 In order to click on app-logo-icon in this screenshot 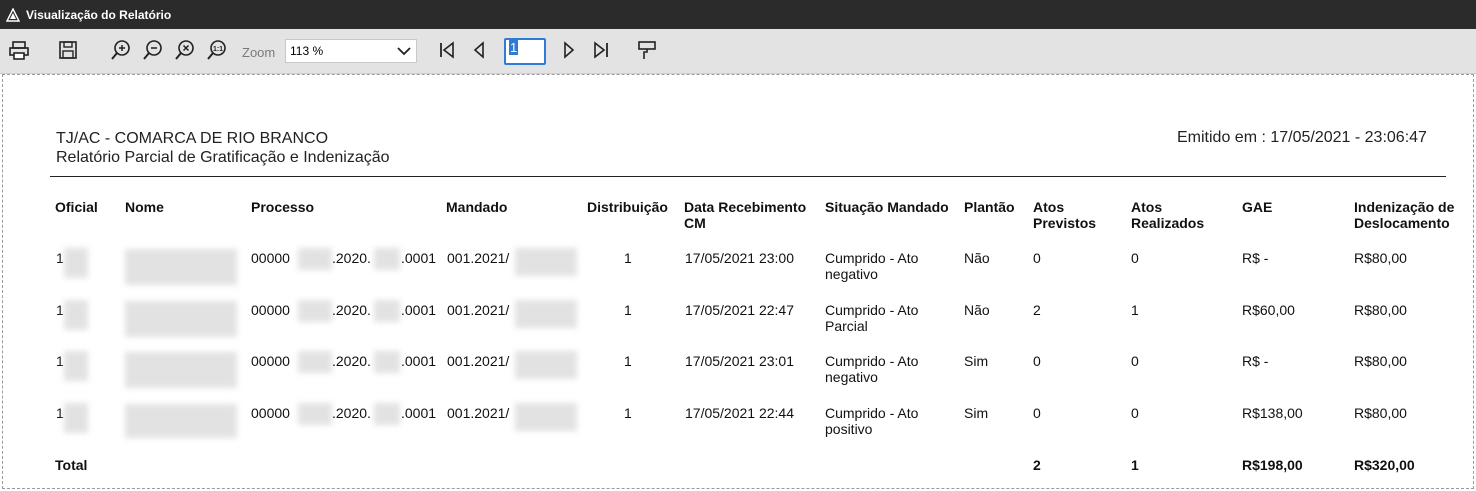, I will do `click(13, 14)`.